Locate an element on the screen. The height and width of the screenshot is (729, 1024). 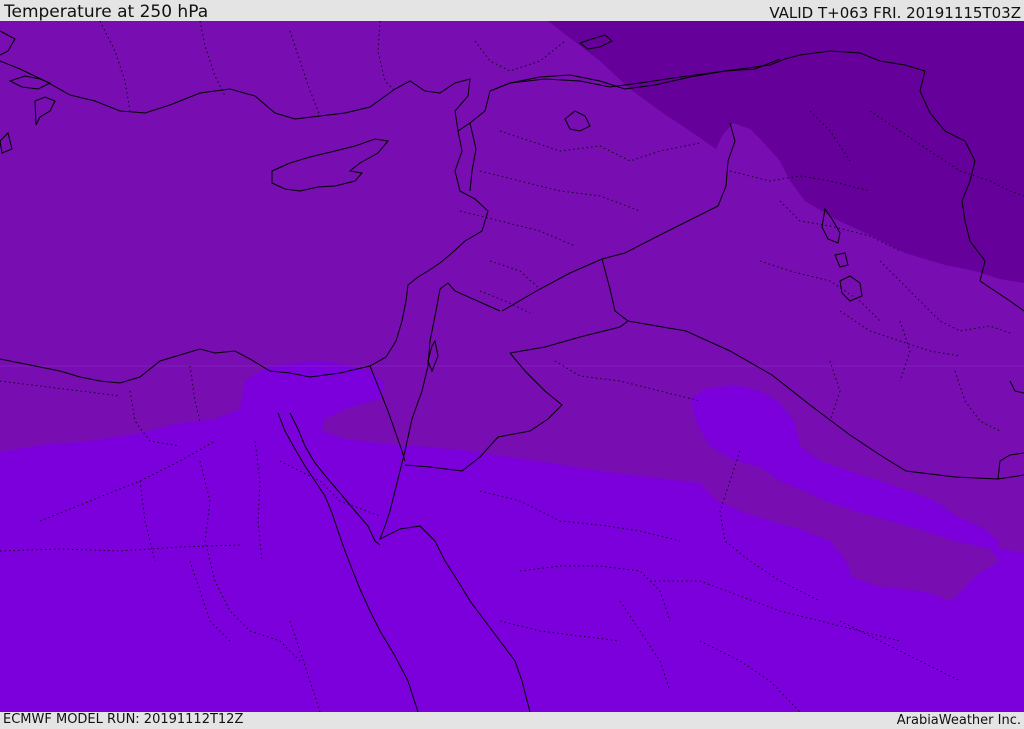
model-run-label: ECMWF MODEL RUN: 20191112T12Z is located at coordinates (123, 719).